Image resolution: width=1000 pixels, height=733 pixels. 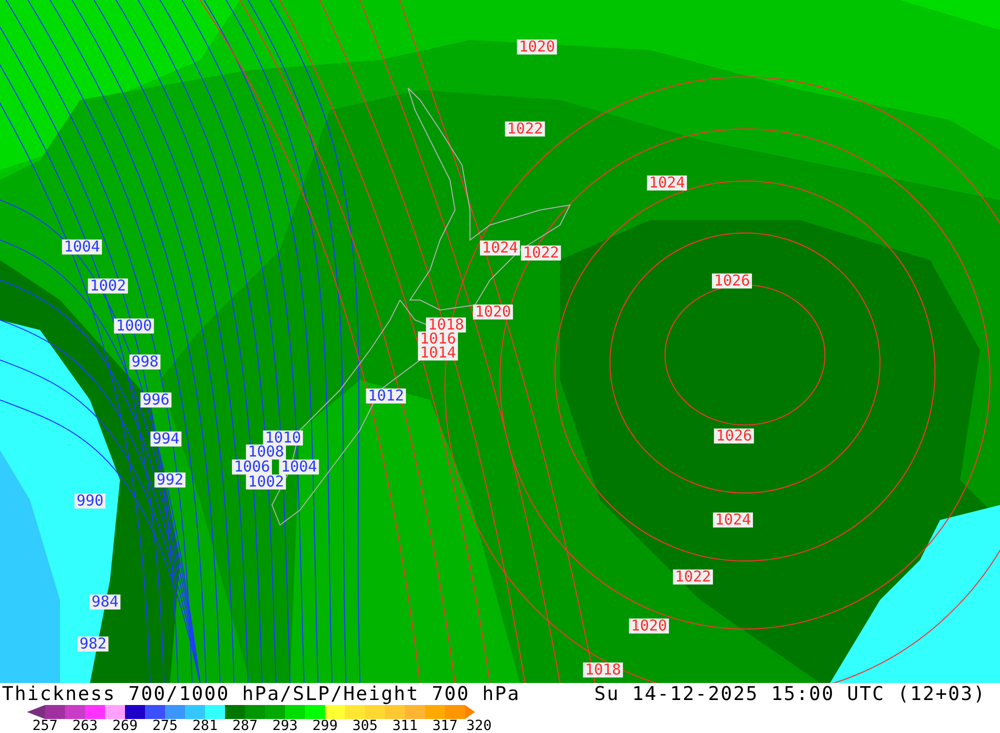 What do you see at coordinates (261, 694) in the screenshot?
I see `map-title: Thickness 700/1000 hPa/SLP/Height 700 hPa` at bounding box center [261, 694].